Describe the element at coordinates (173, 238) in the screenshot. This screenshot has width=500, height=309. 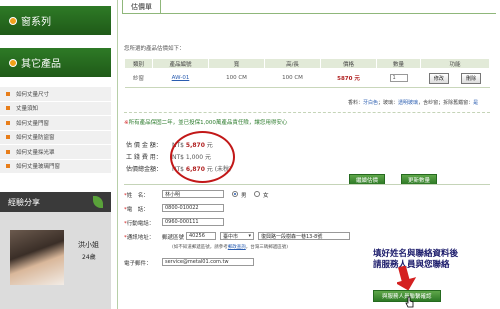
I see `zip-label: 郵遞區號` at that location.